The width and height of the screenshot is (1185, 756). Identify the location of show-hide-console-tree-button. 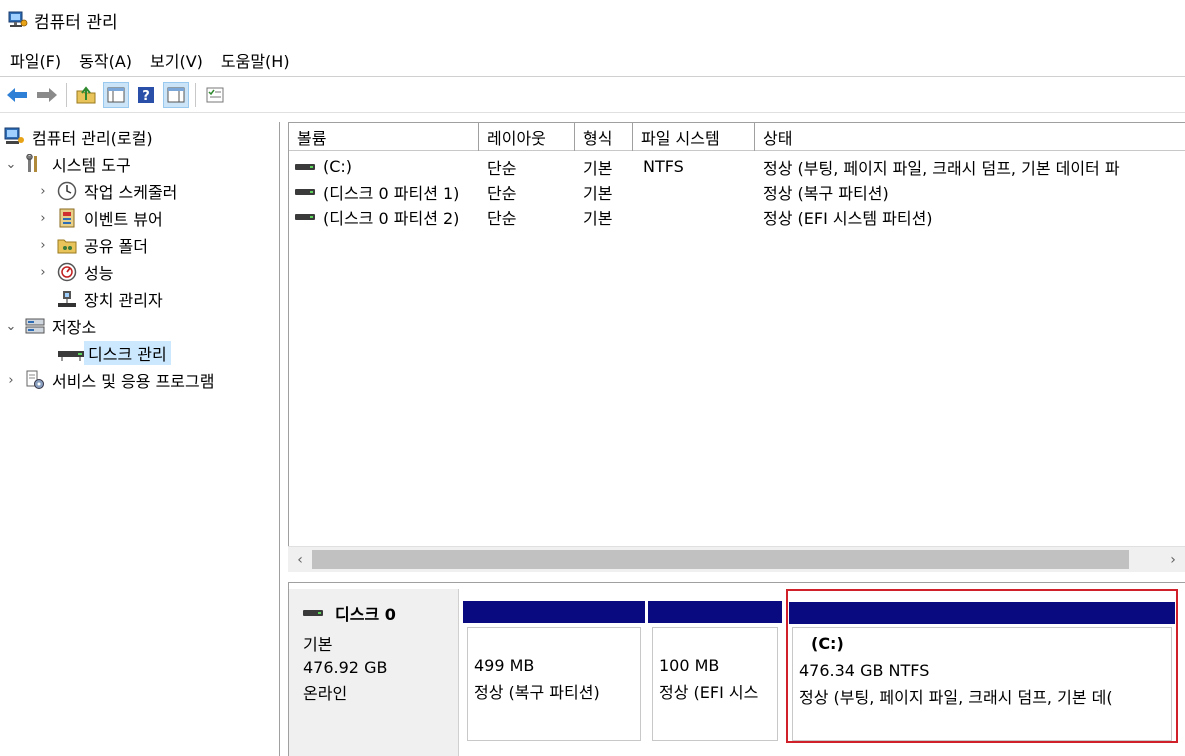
(116, 95).